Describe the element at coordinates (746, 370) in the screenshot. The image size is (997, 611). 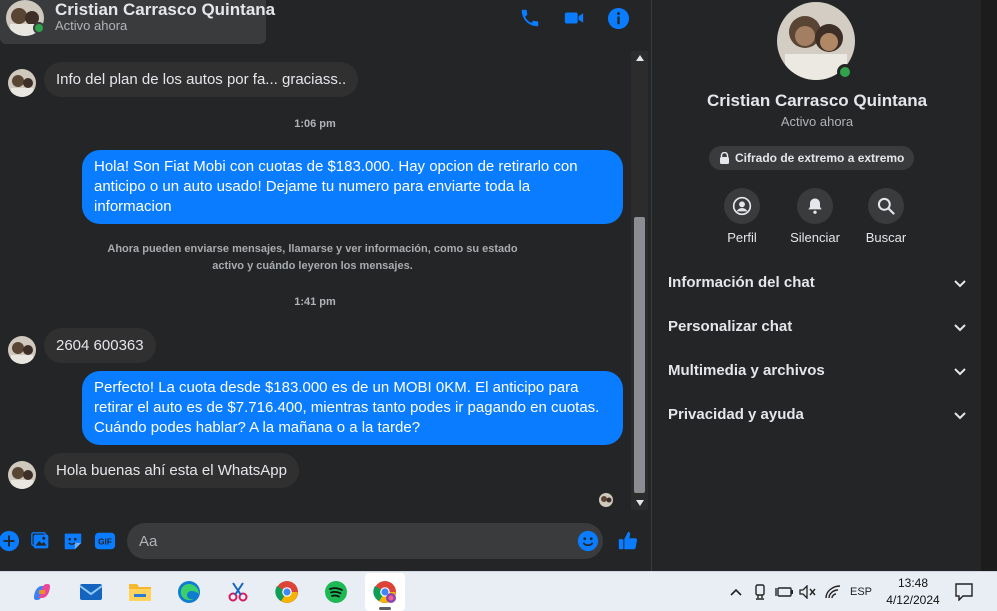
I see `section-label: Multimedia y archivos` at that location.